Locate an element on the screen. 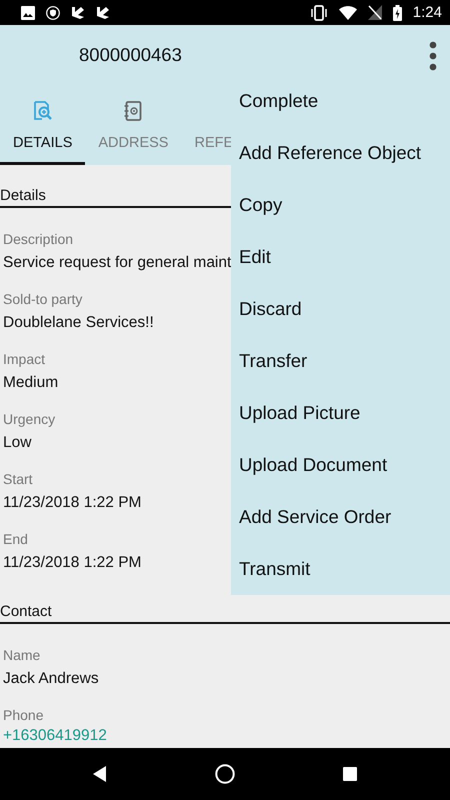  field-label: Name is located at coordinates (21, 655).